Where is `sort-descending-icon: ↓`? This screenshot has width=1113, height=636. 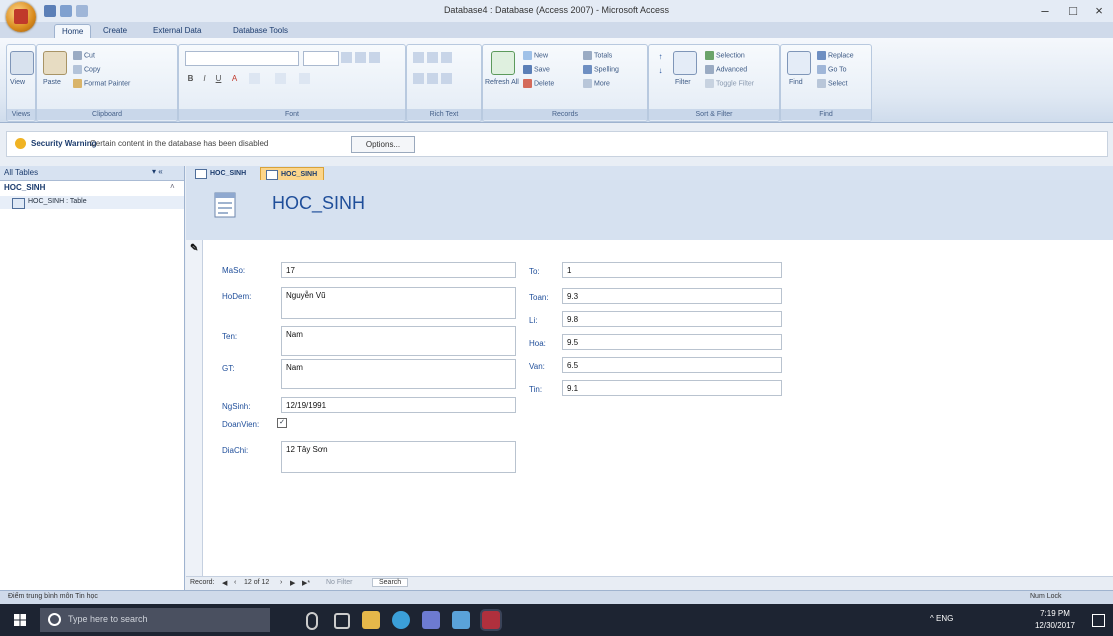 sort-descending-icon: ↓ is located at coordinates (660, 70).